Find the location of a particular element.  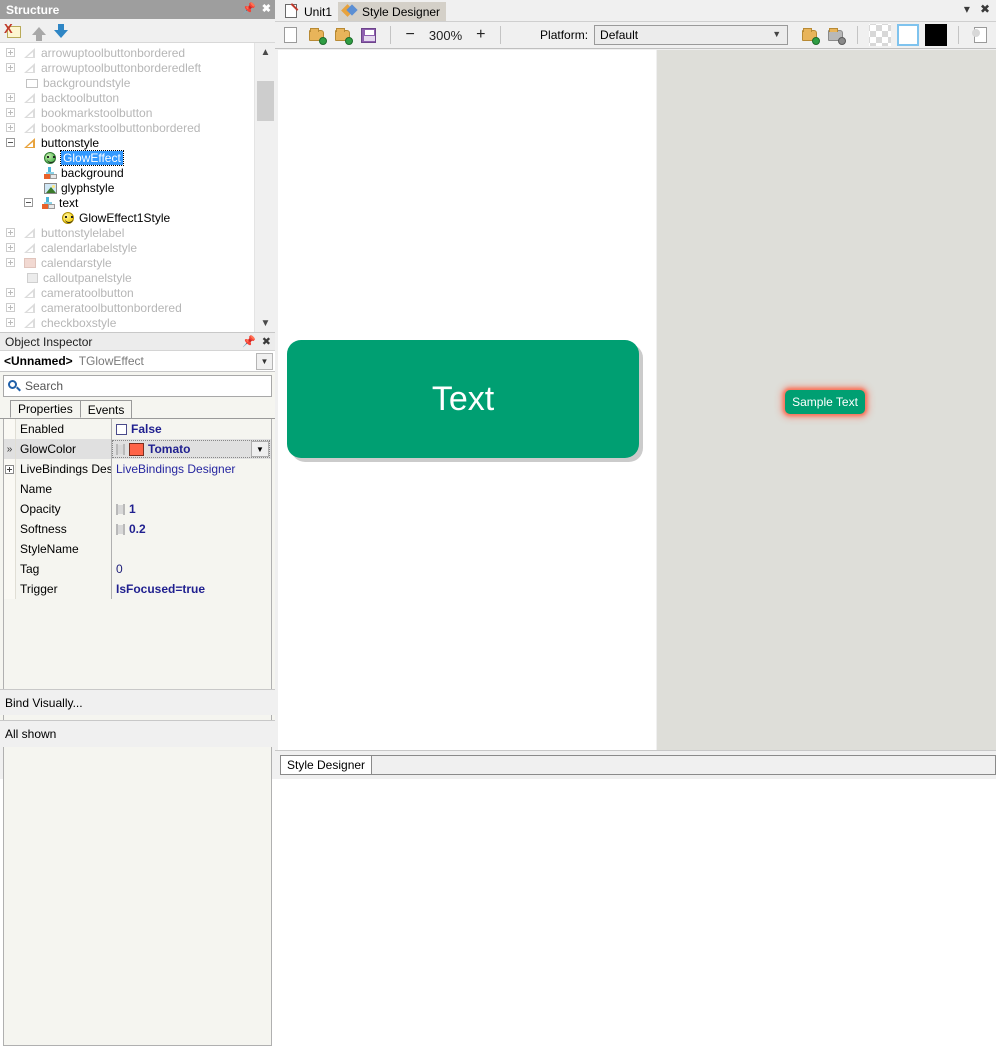

property-row: Trigger IsFocused=true is located at coordinates (137, 589).